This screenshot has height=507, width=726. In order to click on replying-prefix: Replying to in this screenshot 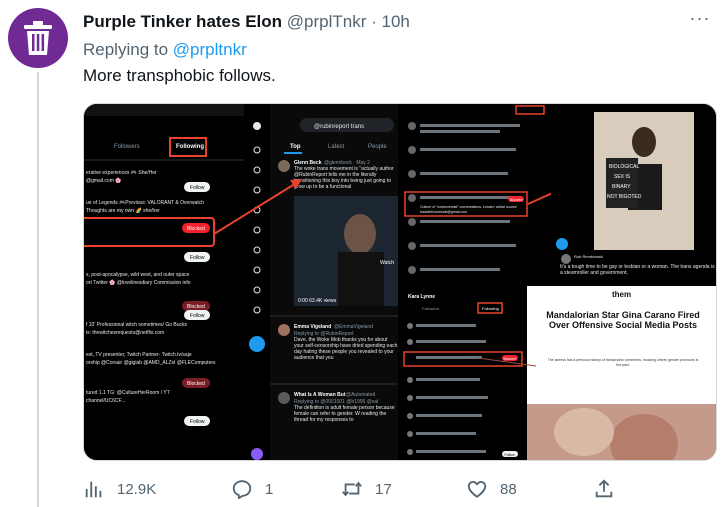, I will do `click(126, 49)`.